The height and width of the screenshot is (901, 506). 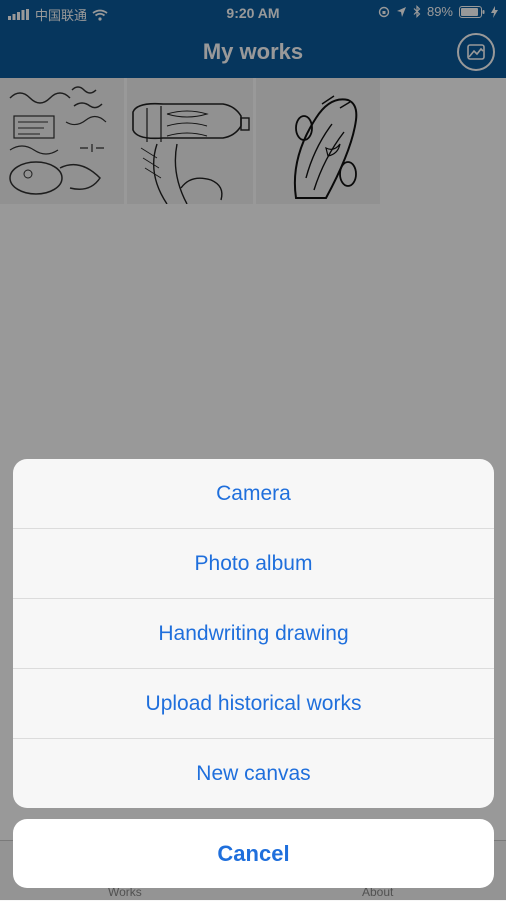 What do you see at coordinates (253, 773) in the screenshot?
I see `new-canvas-option: New canvas` at bounding box center [253, 773].